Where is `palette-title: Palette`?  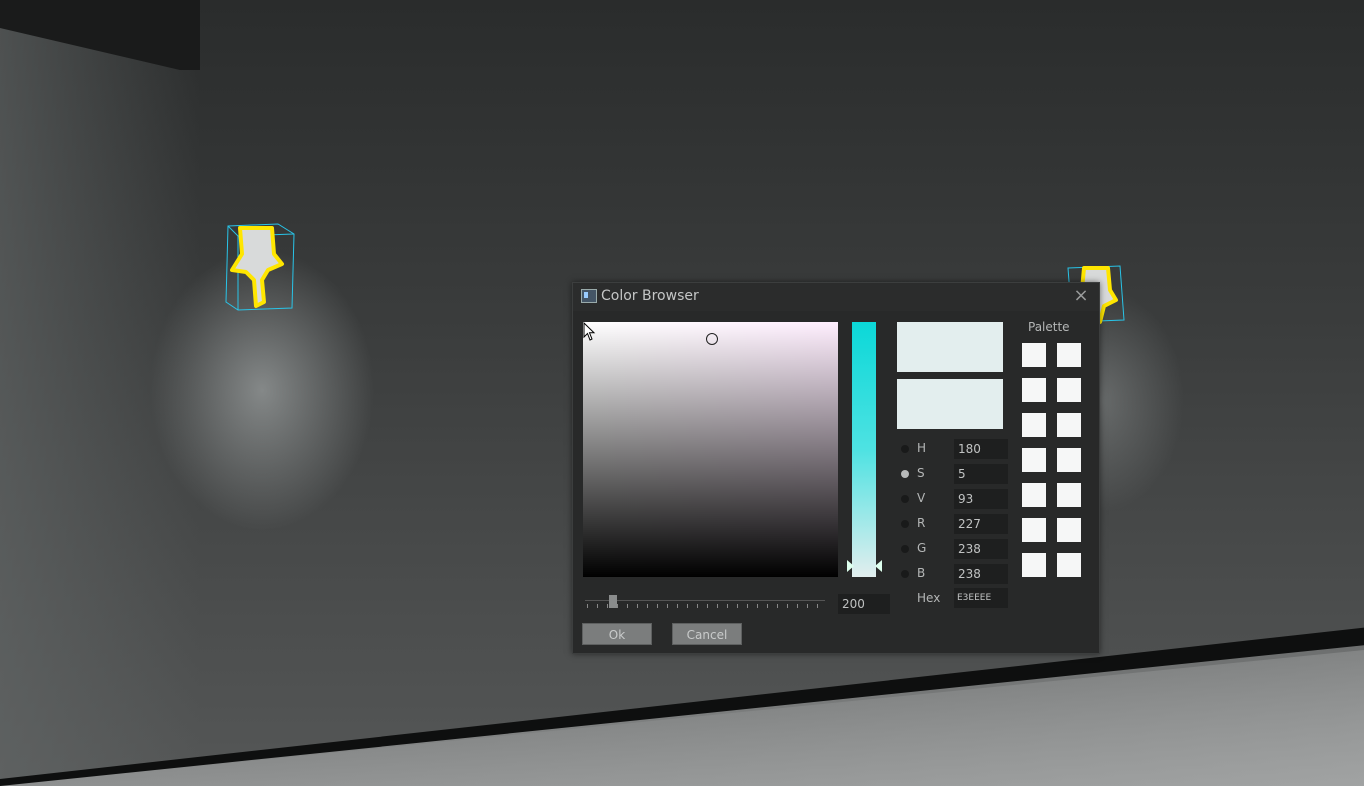
palette-title: Palette is located at coordinates (1049, 327).